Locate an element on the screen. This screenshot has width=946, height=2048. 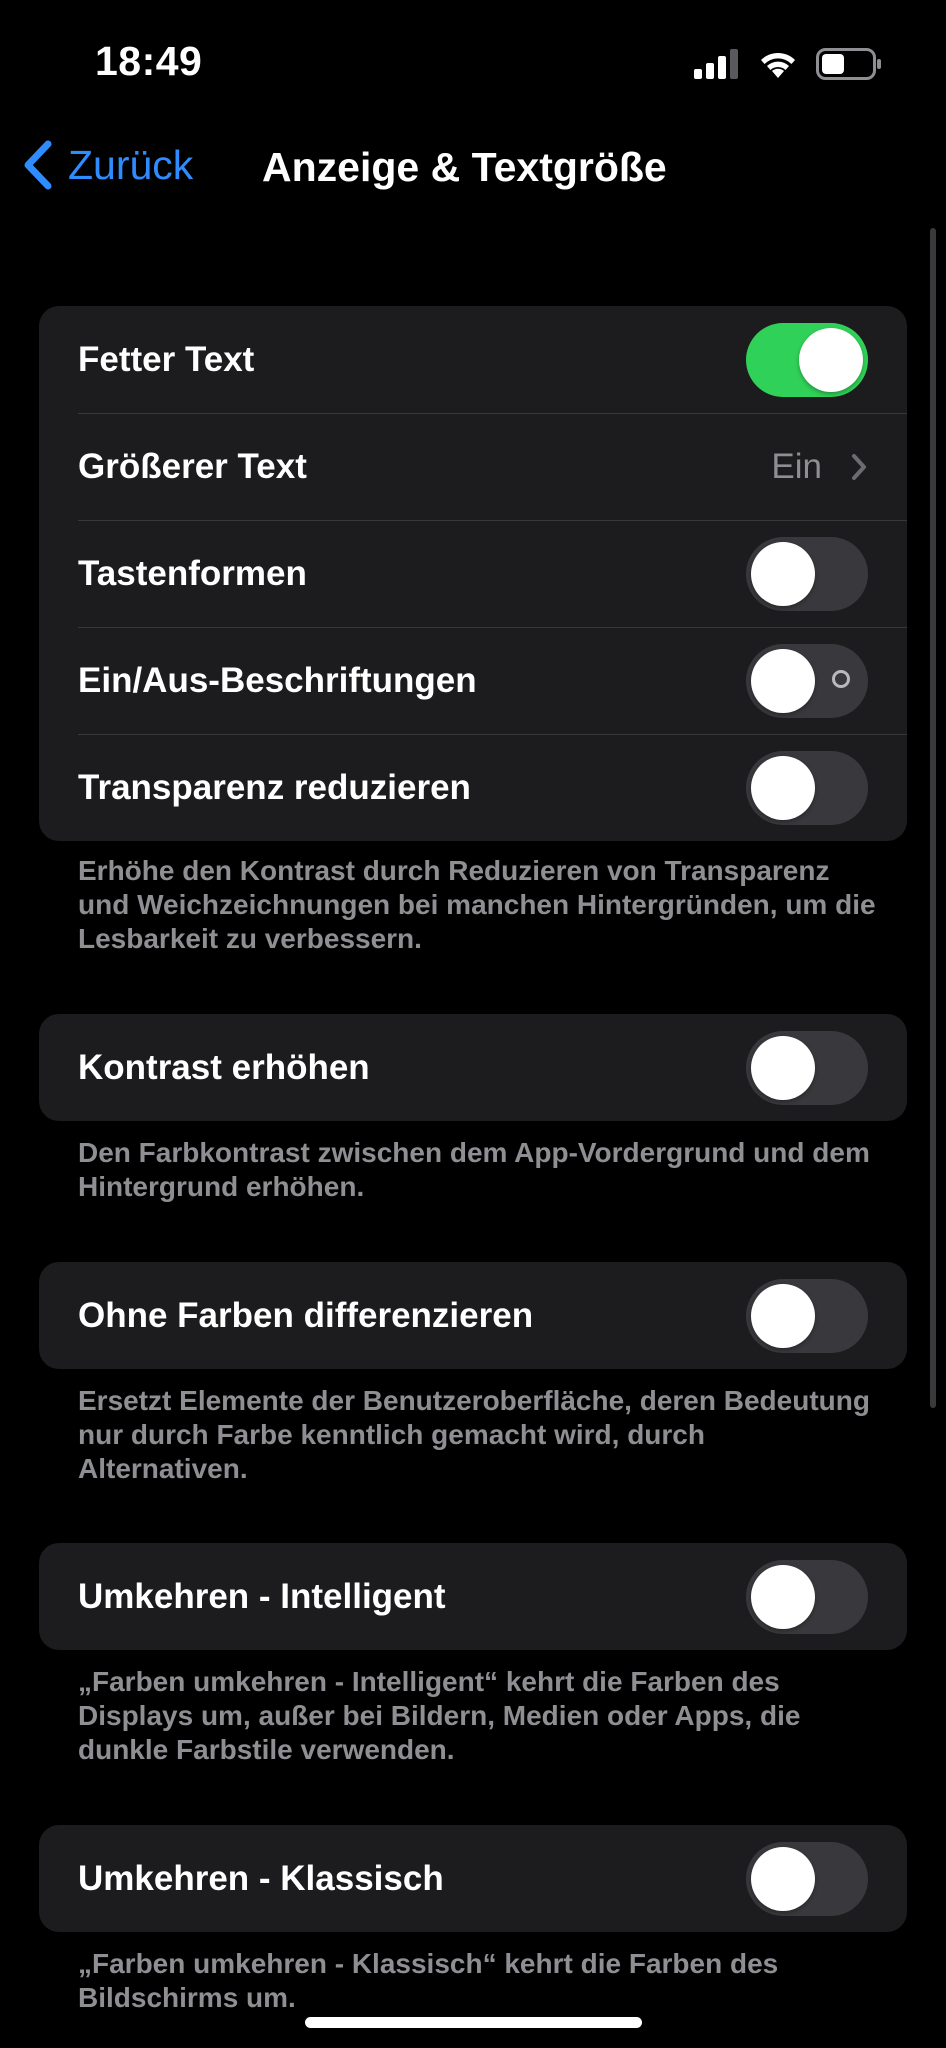
differentiate-without-color-toggle is located at coordinates (807, 1315).